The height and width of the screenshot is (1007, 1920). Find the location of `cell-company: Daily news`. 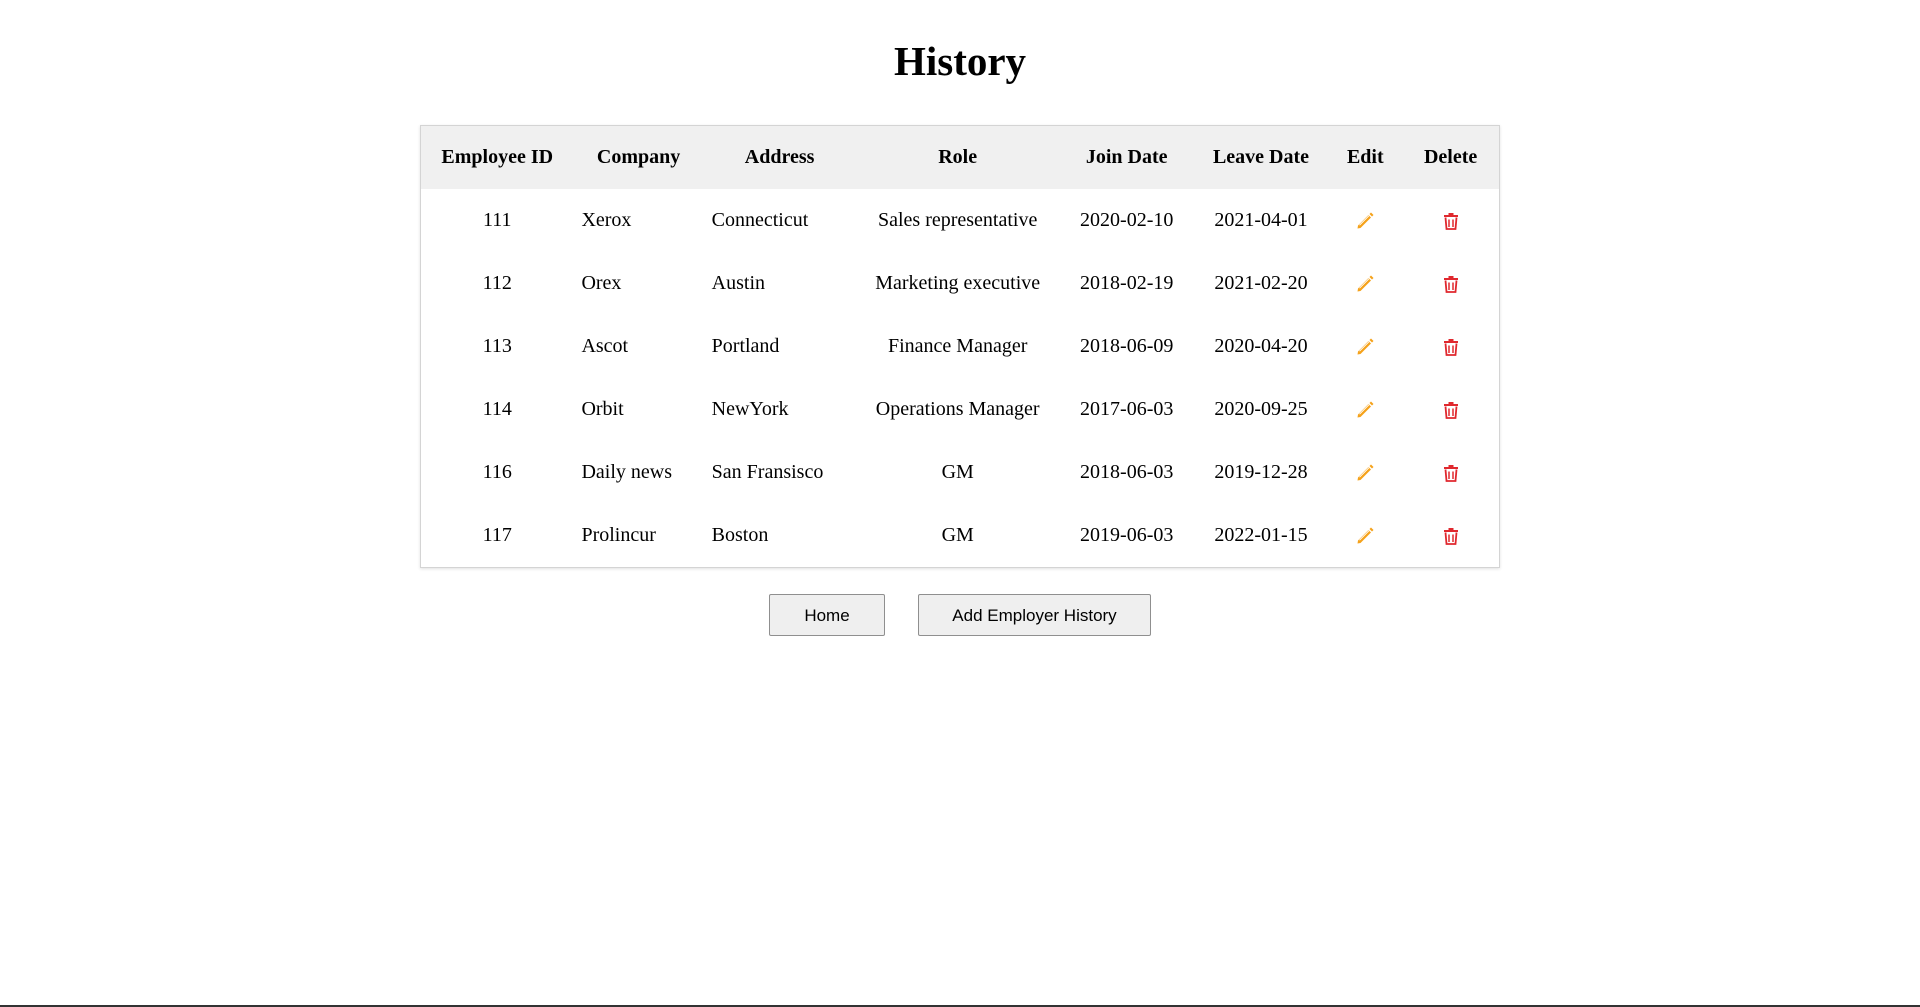

cell-company: Daily news is located at coordinates (626, 472).